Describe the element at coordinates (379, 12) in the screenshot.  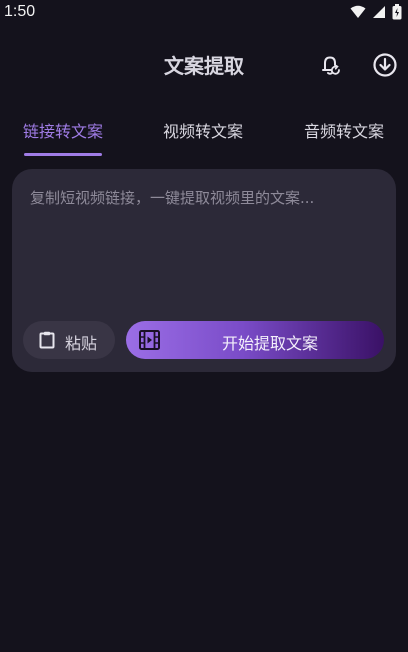
I see `cell-signal-icon` at that location.